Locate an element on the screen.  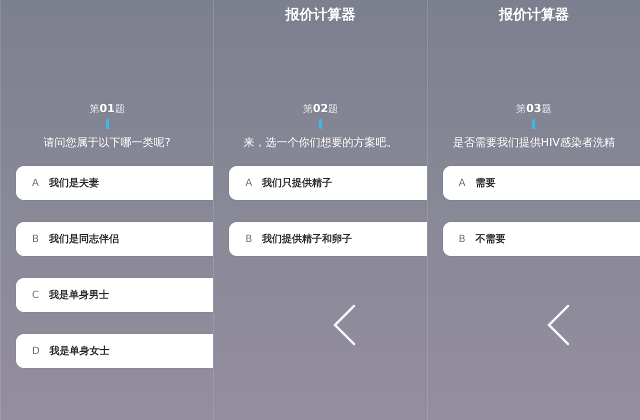
question-text: 来，选一个你们想要的方案吧。 is located at coordinates (320, 142).